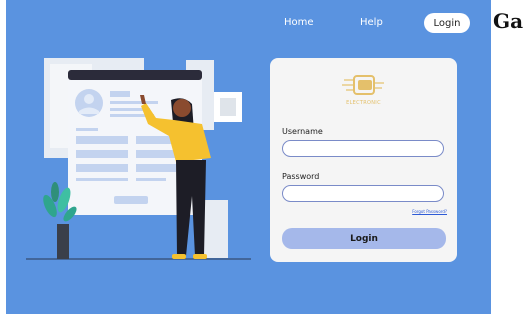 Image resolution: width=525 pixels, height=314 pixels. What do you see at coordinates (299, 22) in the screenshot?
I see `nav-home-link: Home` at bounding box center [299, 22].